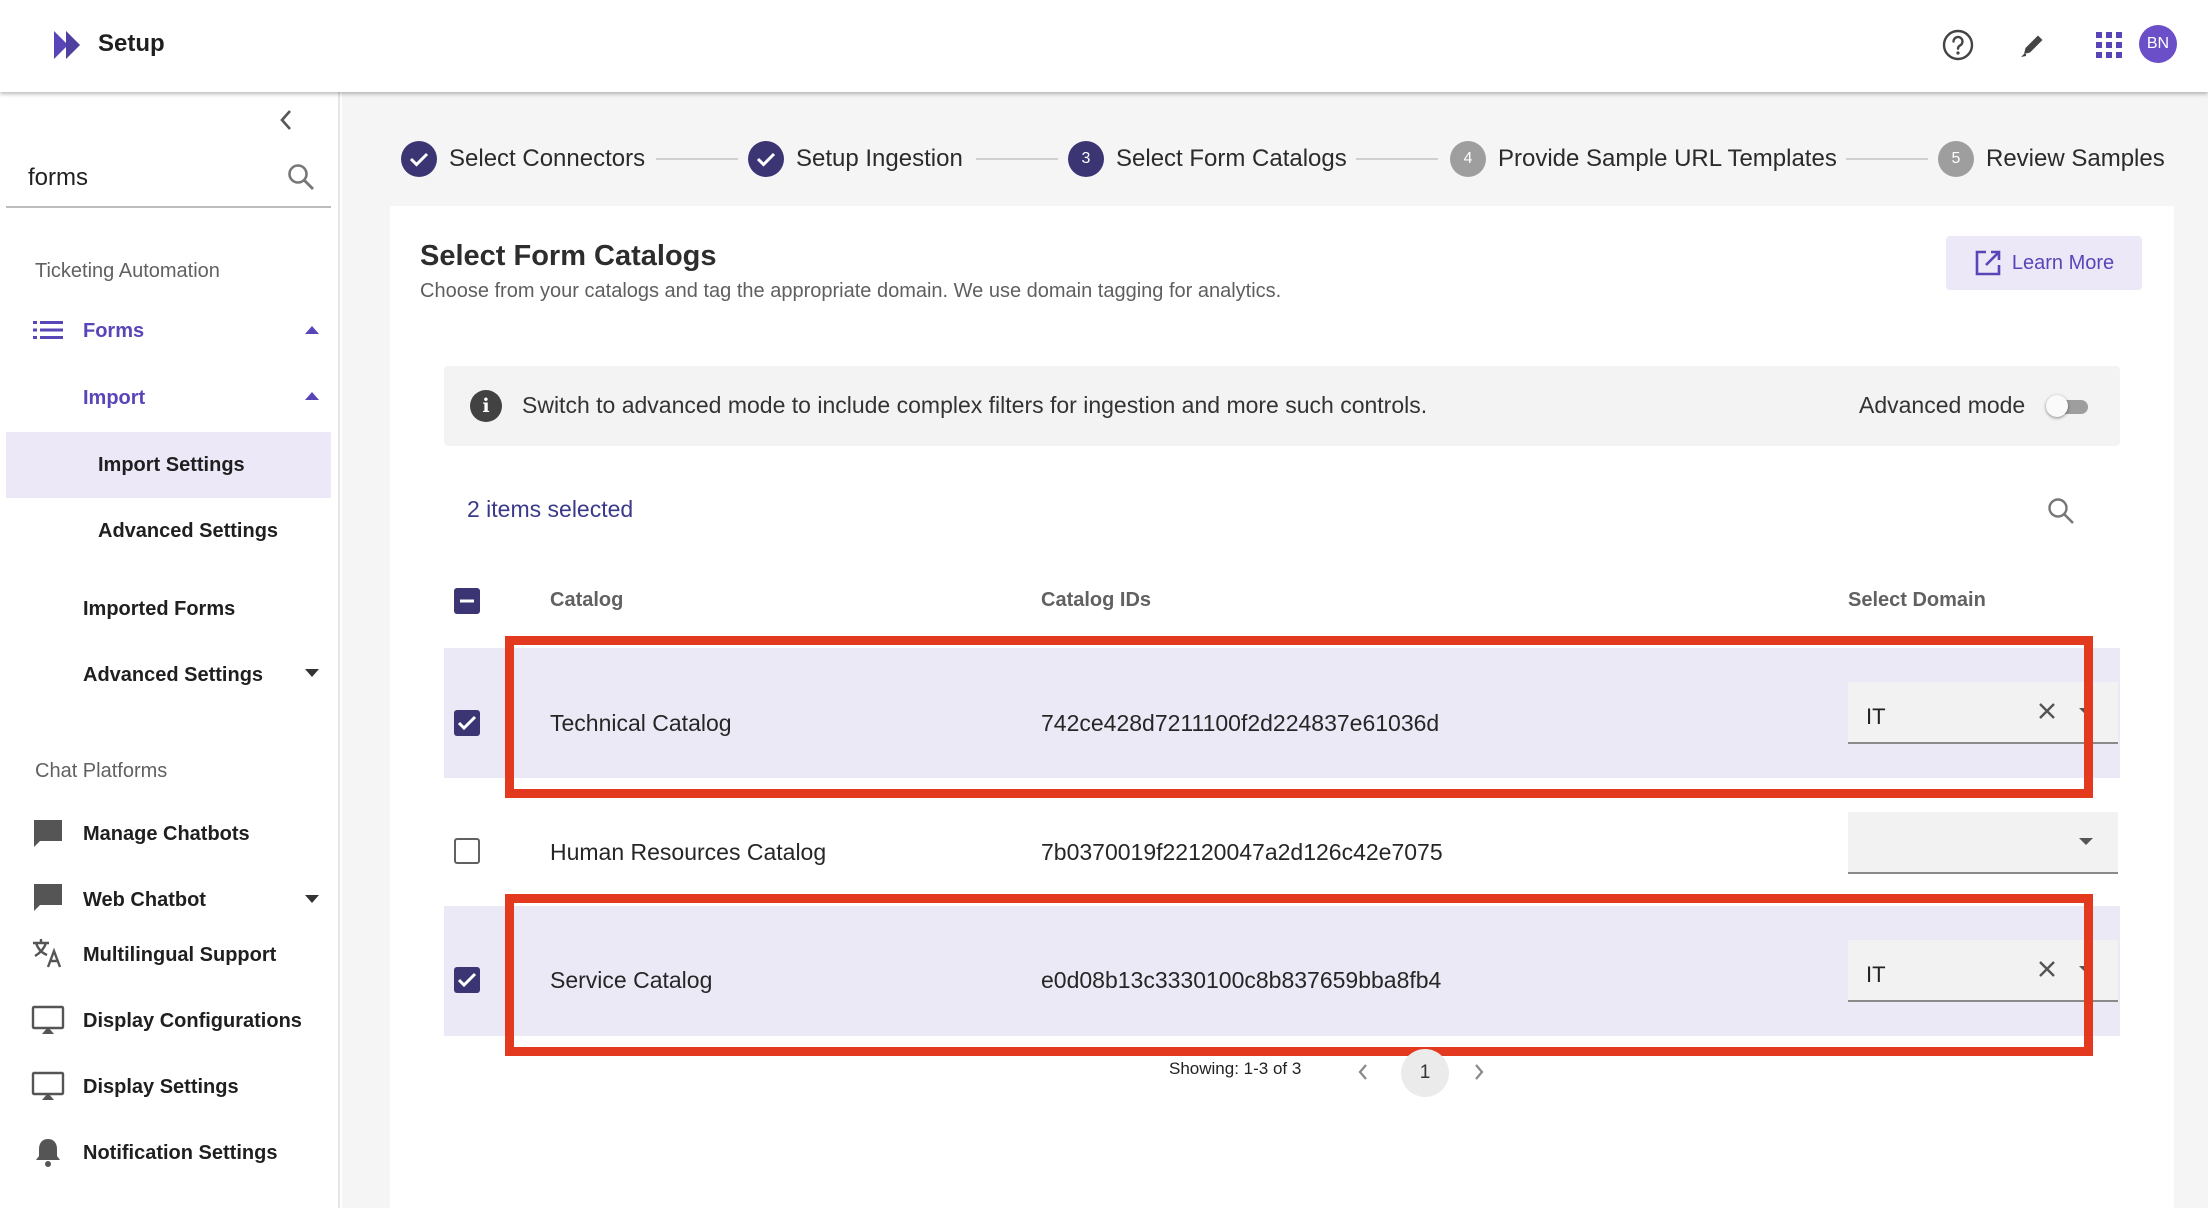 The width and height of the screenshot is (2208, 1208). I want to click on select-all-checkbox, so click(467, 601).